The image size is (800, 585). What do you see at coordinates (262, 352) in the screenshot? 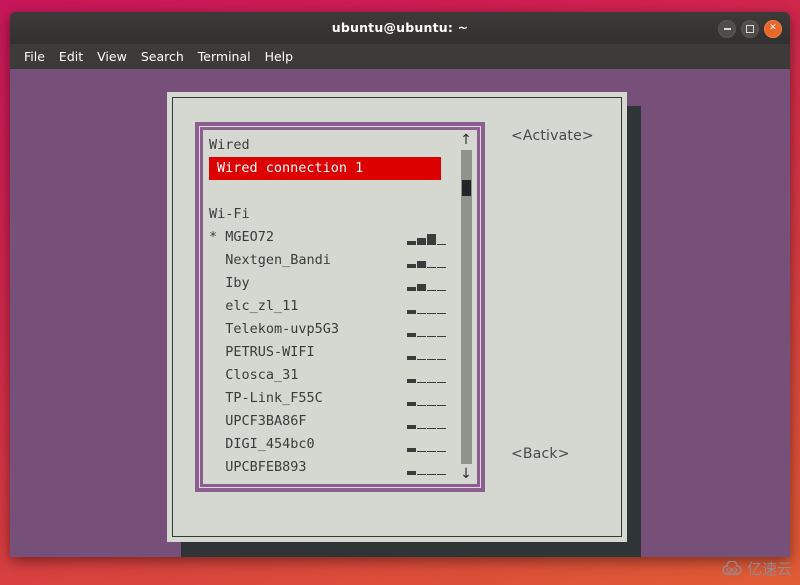
I see `list-item-label: PETRUS-WIFI` at bounding box center [262, 352].